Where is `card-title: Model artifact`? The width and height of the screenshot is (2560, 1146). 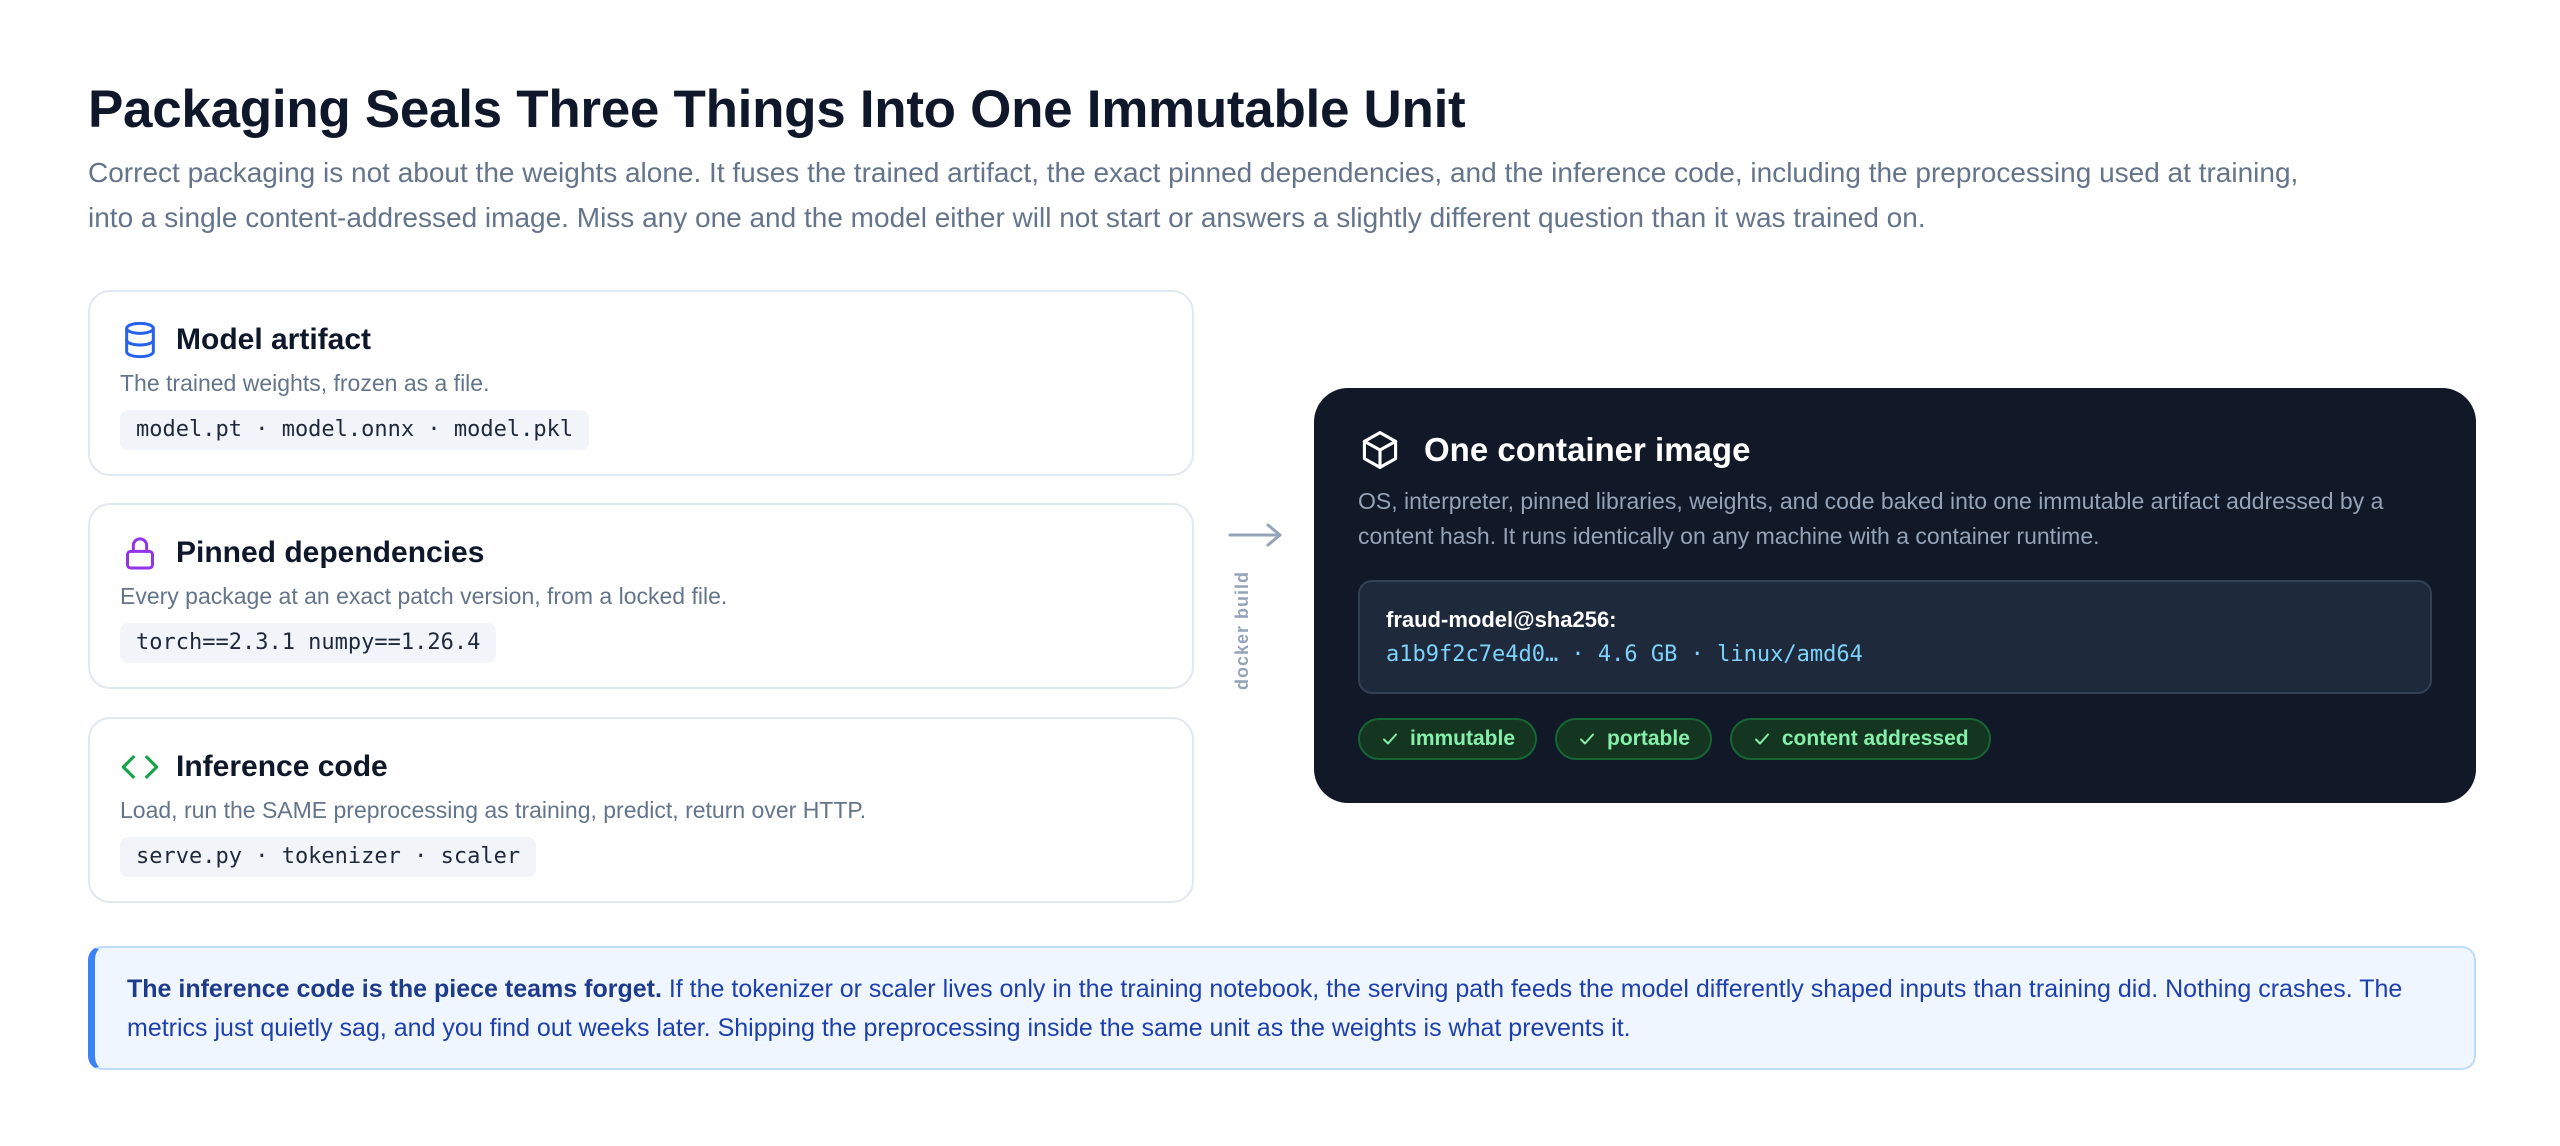 card-title: Model artifact is located at coordinates (274, 339).